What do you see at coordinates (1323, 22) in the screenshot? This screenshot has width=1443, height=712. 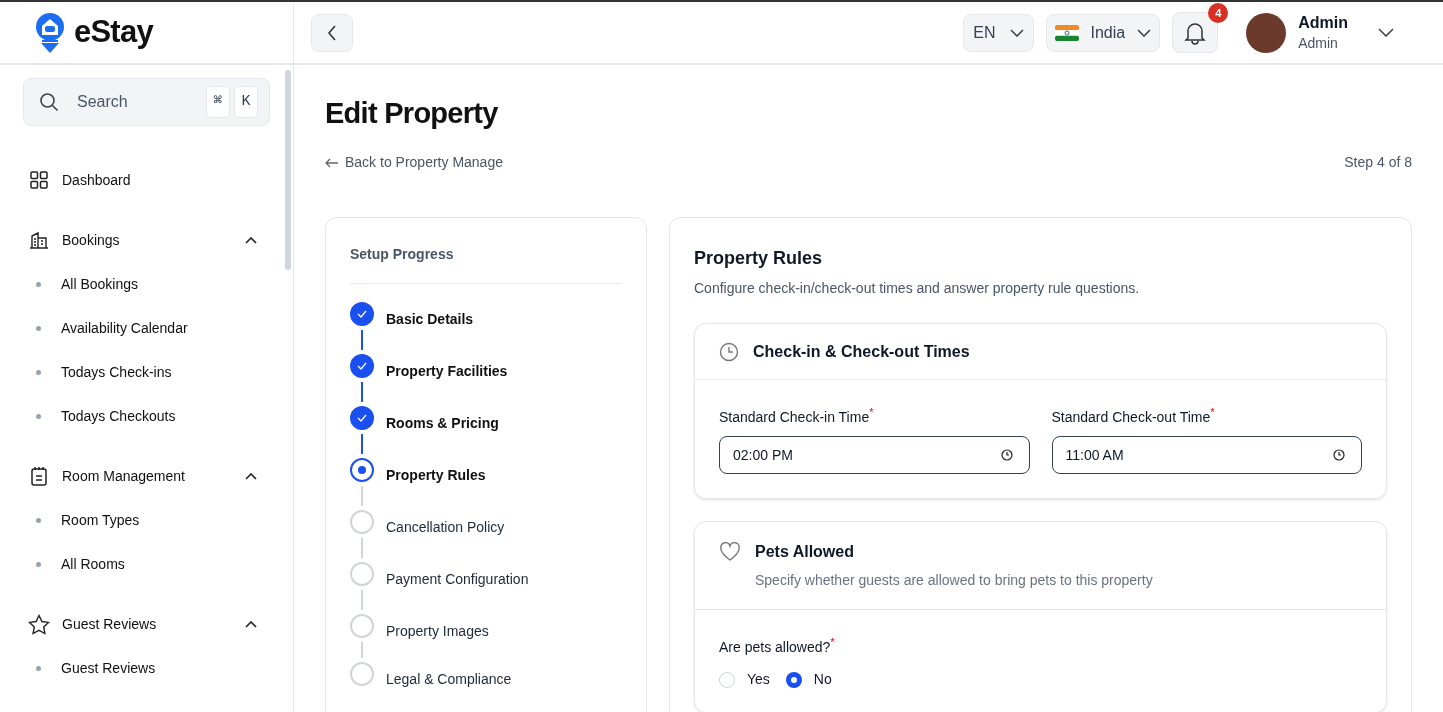 I see `user-name: Admin` at bounding box center [1323, 22].